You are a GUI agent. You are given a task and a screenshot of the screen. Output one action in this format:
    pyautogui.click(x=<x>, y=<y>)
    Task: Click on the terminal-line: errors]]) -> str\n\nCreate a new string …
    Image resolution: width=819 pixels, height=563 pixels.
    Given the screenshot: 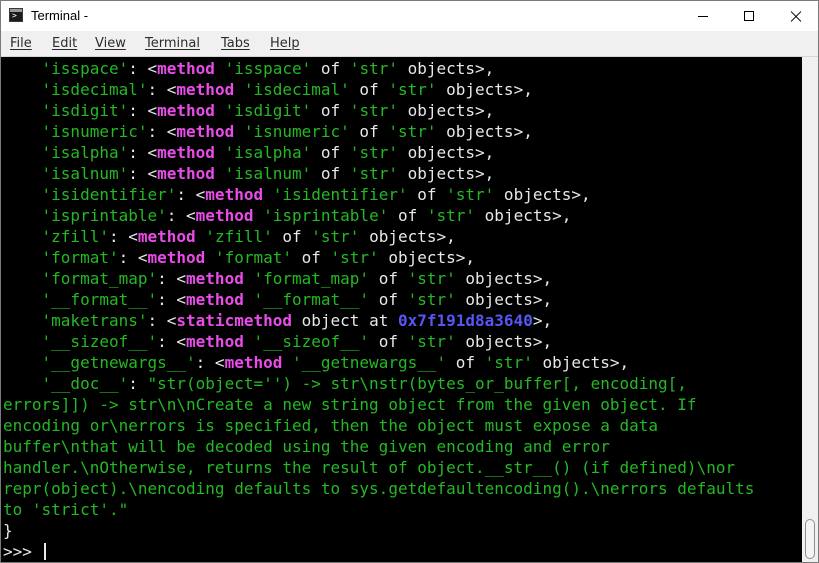 What is the action you would take?
    pyautogui.click(x=378, y=404)
    